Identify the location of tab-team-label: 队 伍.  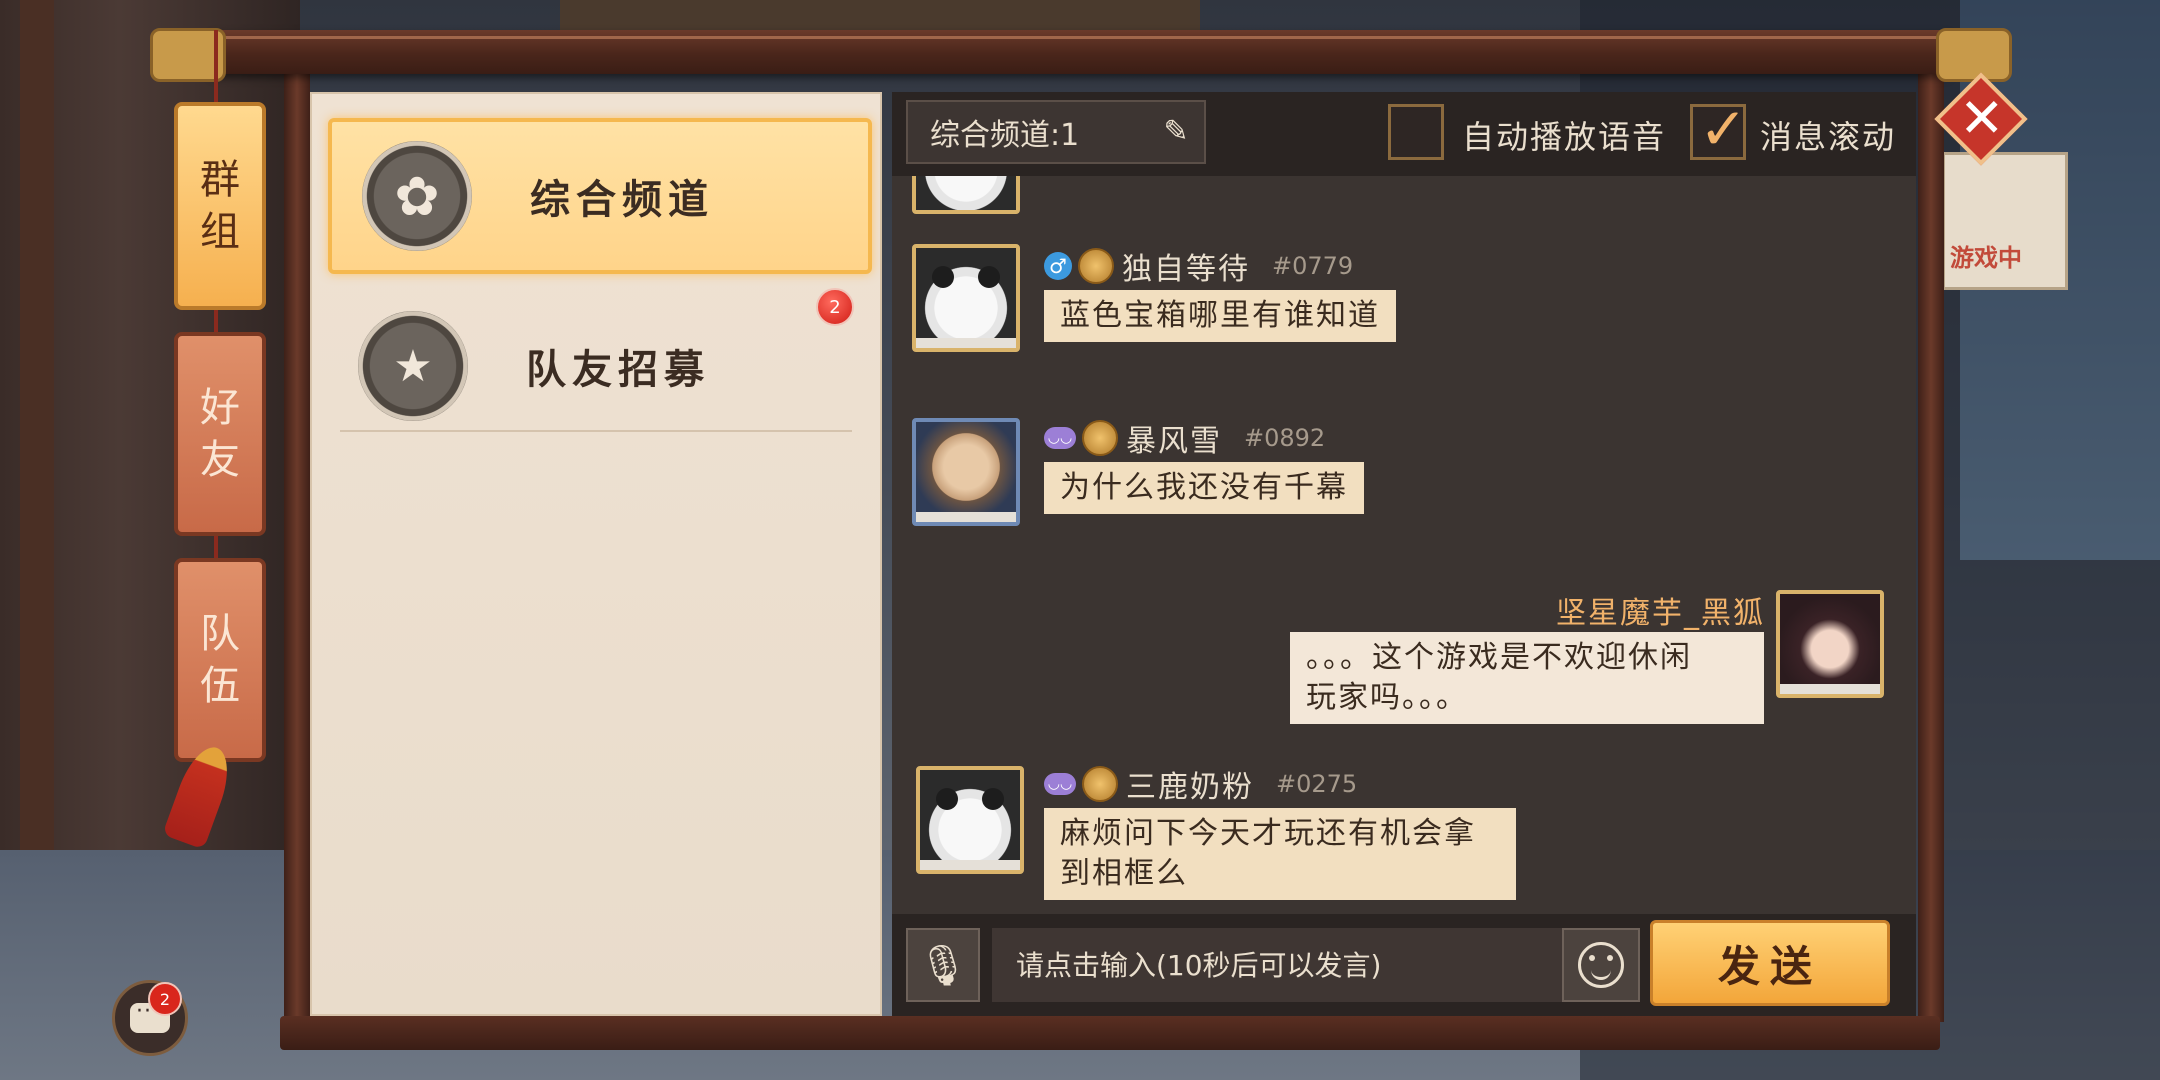
(220, 660).